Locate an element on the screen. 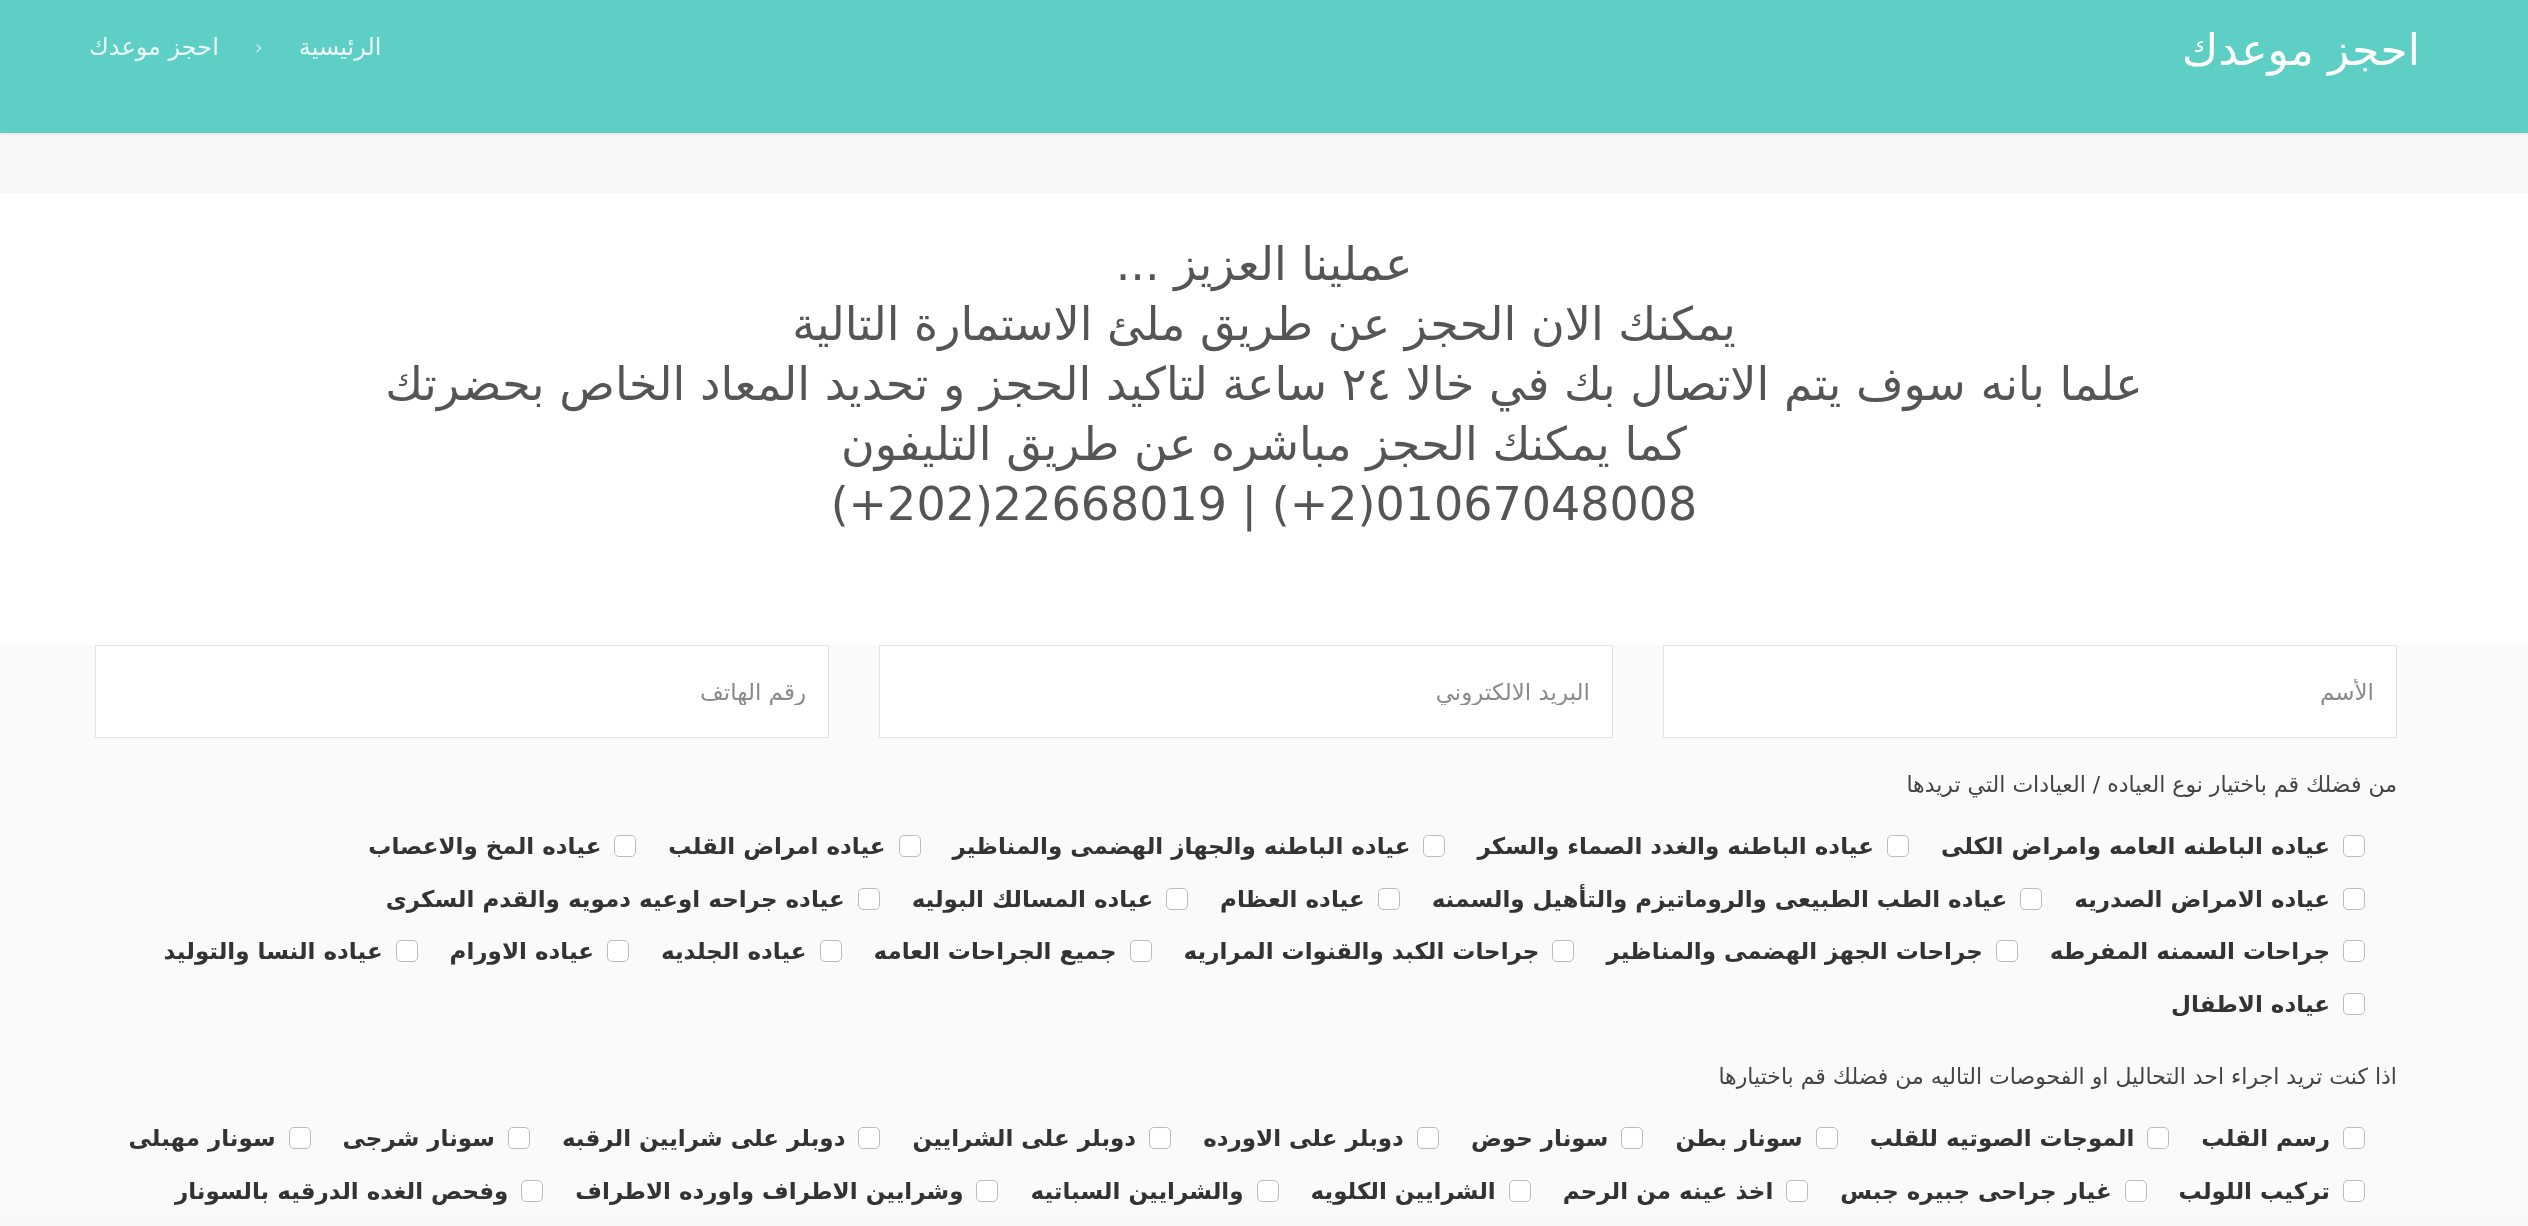 This screenshot has width=2528, height=1226. option-label: سونار شرجى is located at coordinates (418, 1138).